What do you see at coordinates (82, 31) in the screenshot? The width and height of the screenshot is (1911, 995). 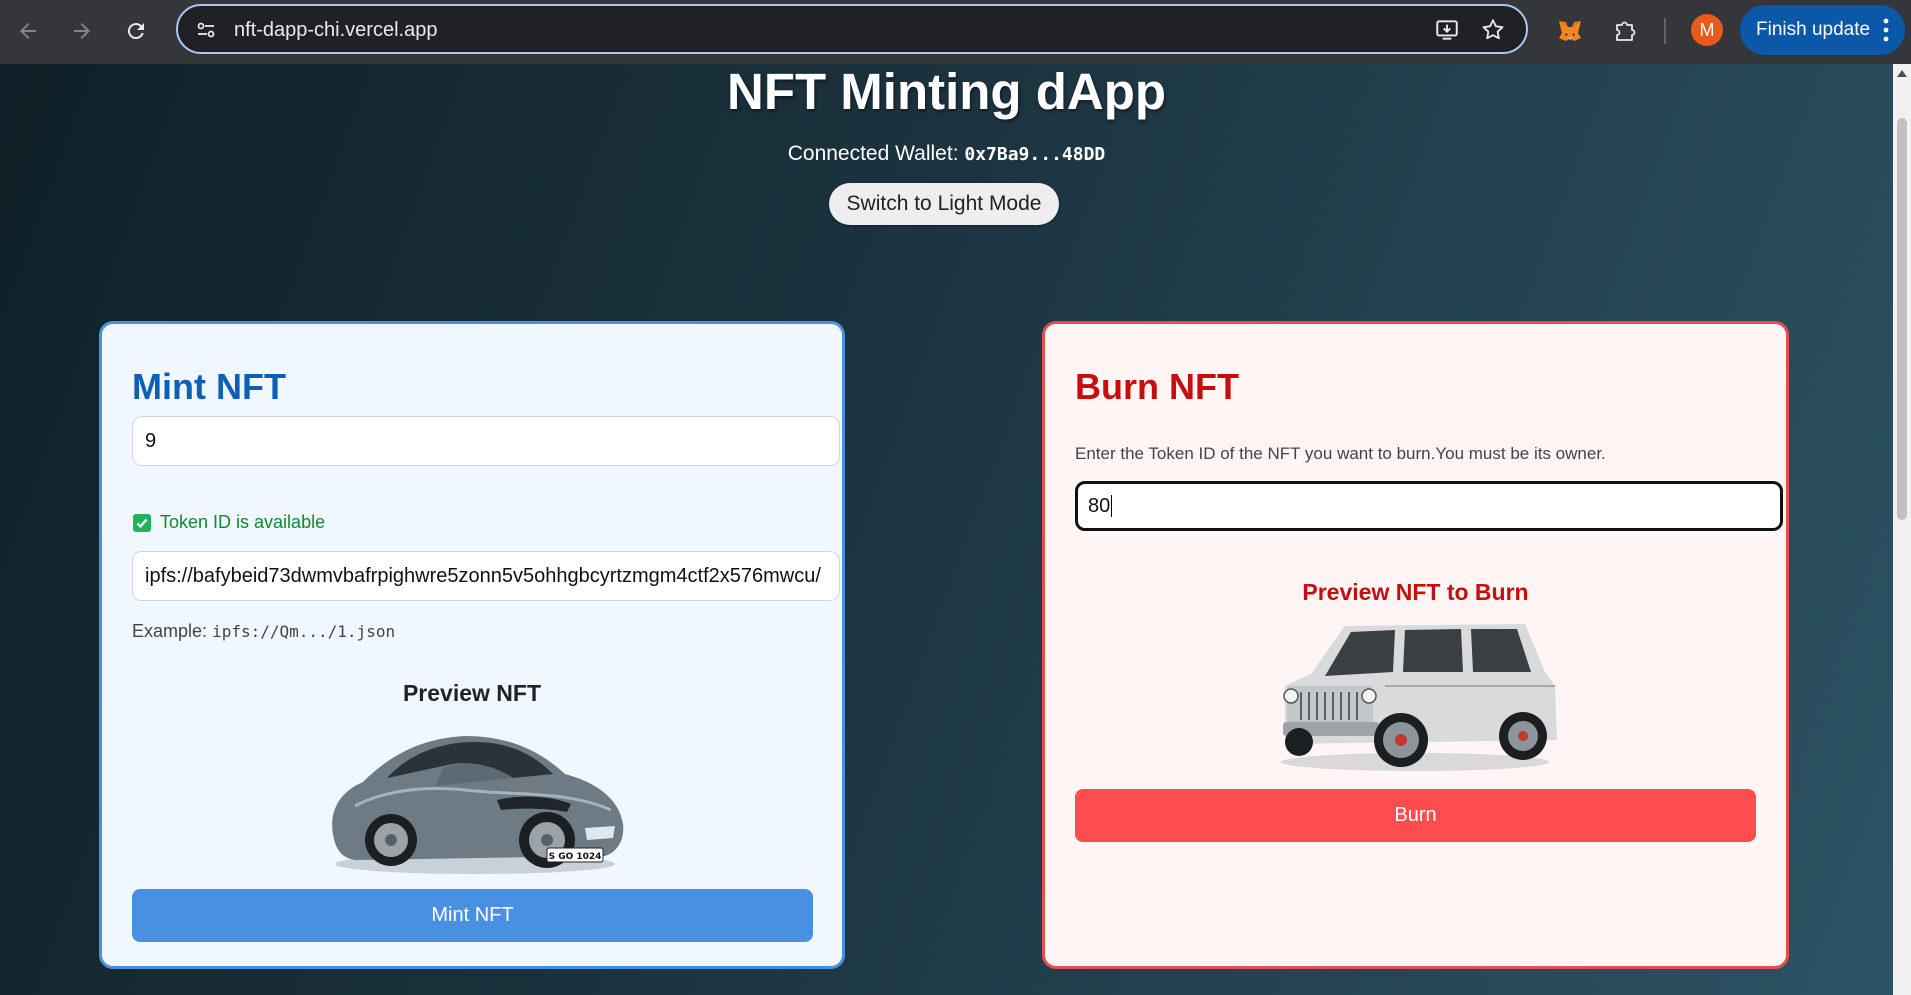 I see `forward-arrow-icon` at bounding box center [82, 31].